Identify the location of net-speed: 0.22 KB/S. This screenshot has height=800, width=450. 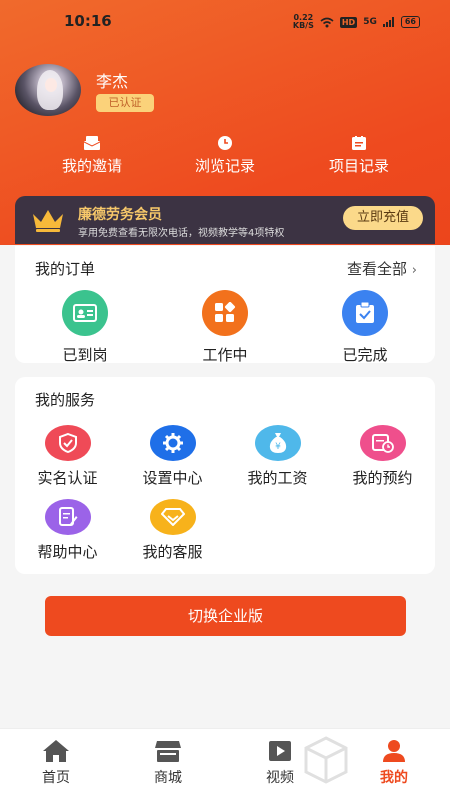
(303, 21).